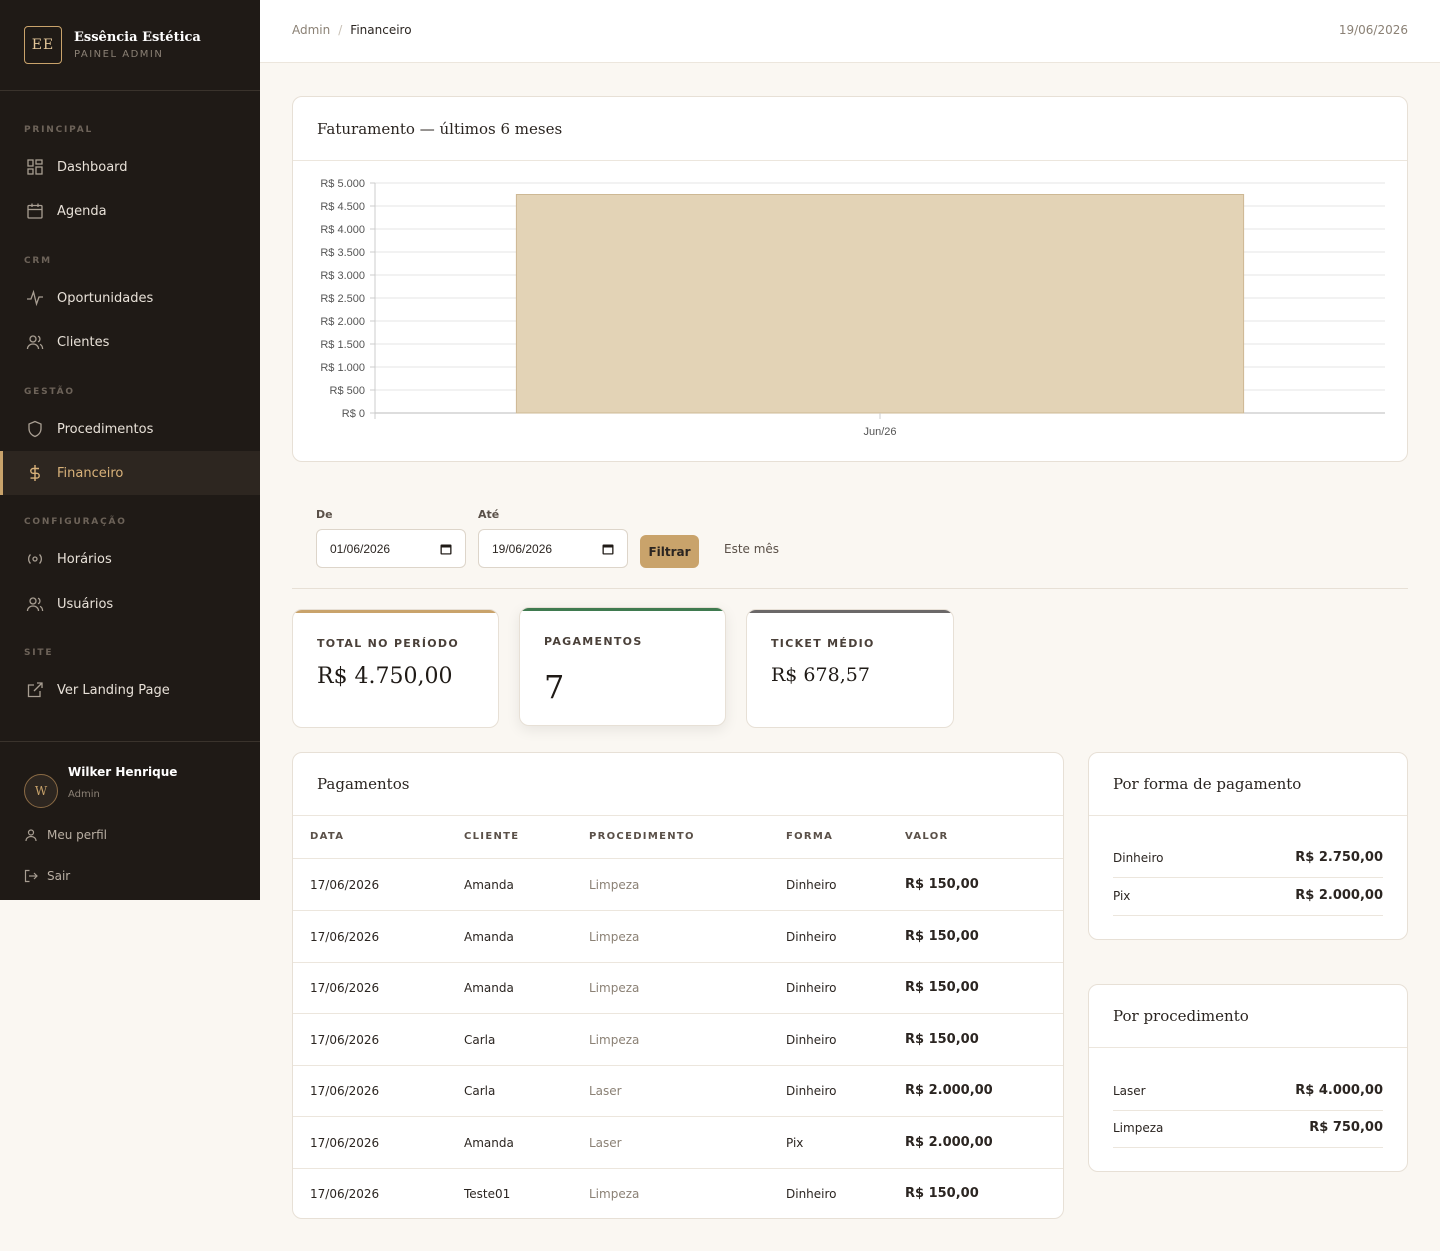 Image resolution: width=1440 pixels, height=1251 pixels. Describe the element at coordinates (381, 30) in the screenshot. I see `breadcrumb-current: Financeiro` at that location.